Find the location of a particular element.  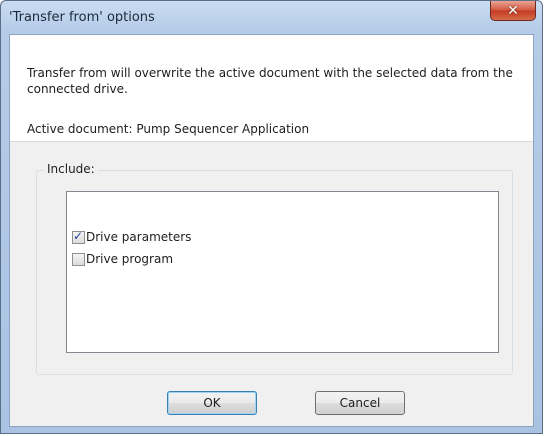

window-title: 'Transfer from' options is located at coordinates (82, 17).